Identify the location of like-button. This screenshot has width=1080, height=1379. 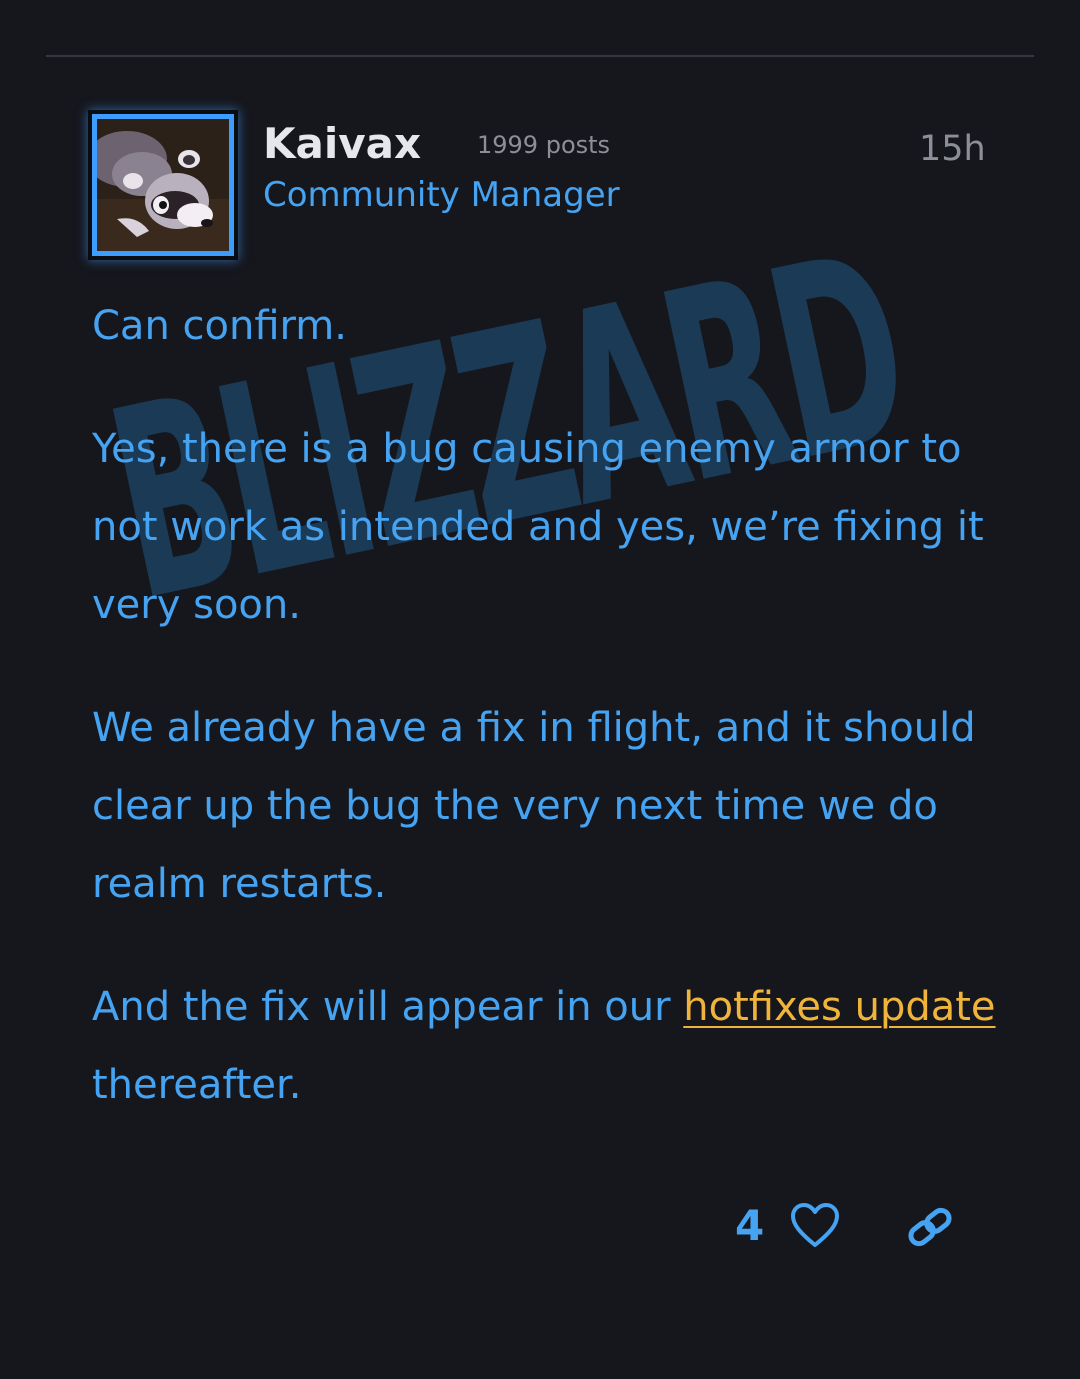
(815, 1226).